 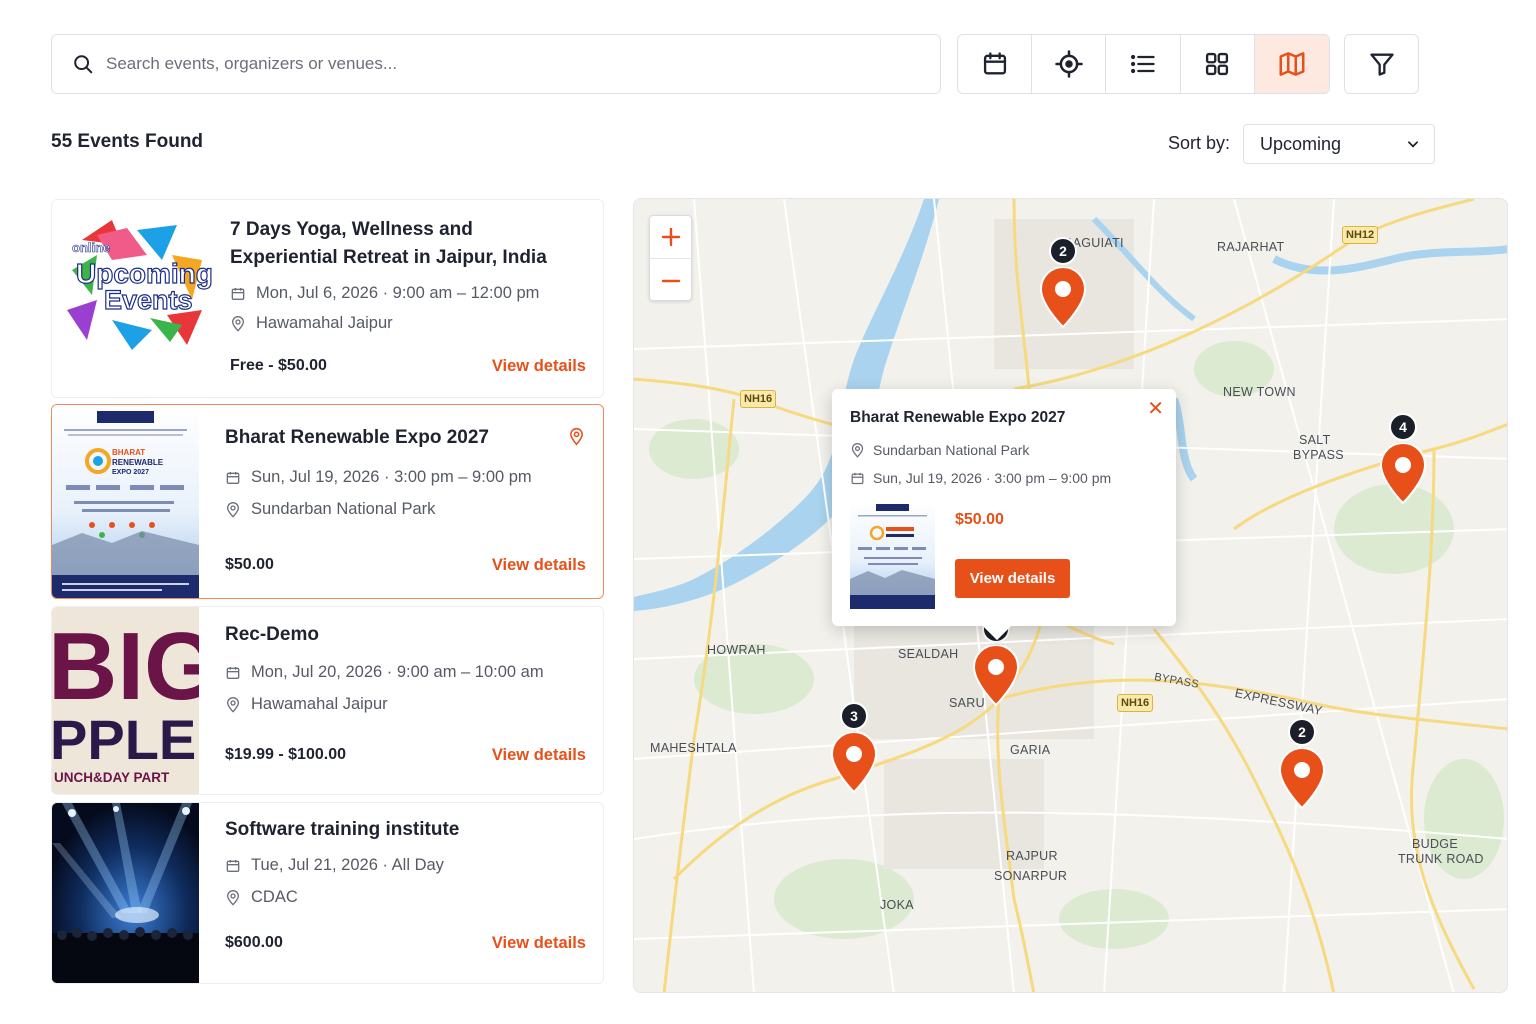 I want to click on map-label: BYPASS, so click(x=1318, y=455).